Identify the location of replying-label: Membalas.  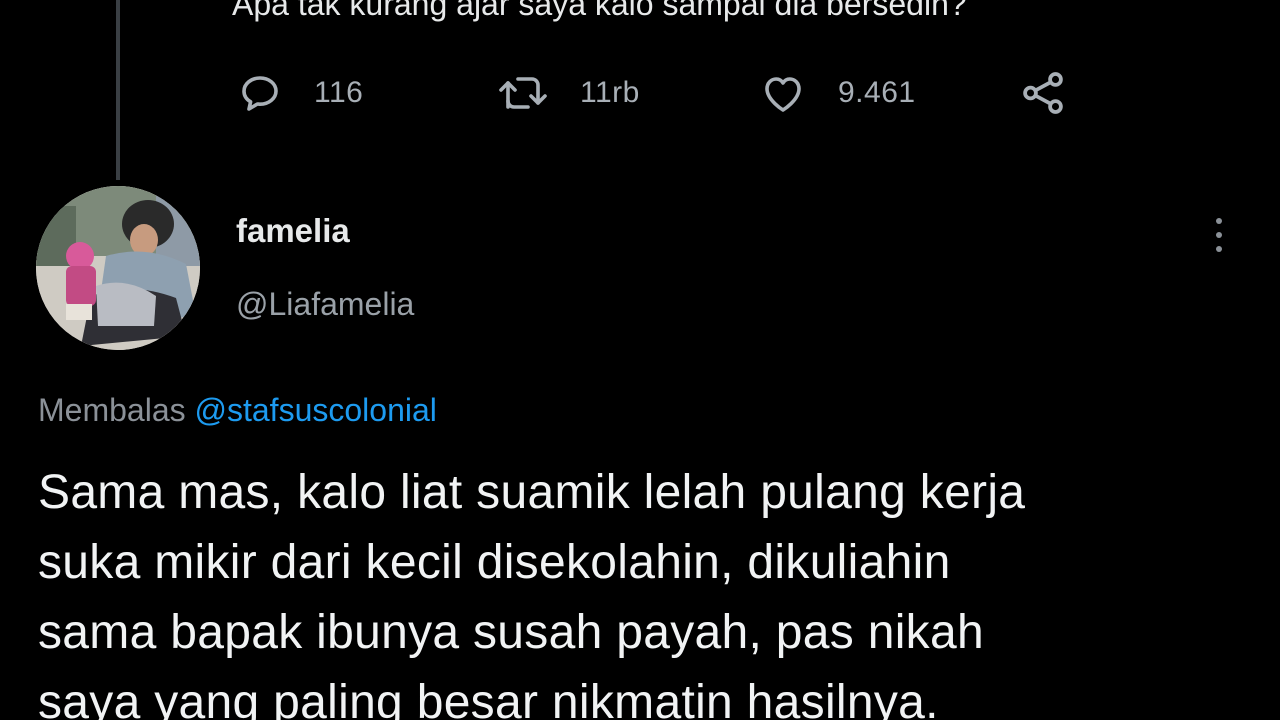
(112, 410).